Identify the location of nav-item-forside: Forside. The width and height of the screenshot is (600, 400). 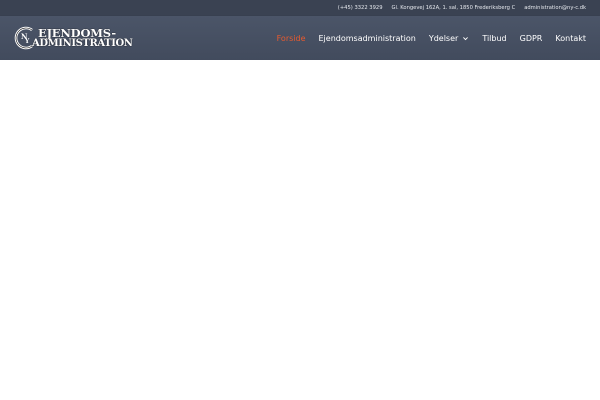
(291, 38).